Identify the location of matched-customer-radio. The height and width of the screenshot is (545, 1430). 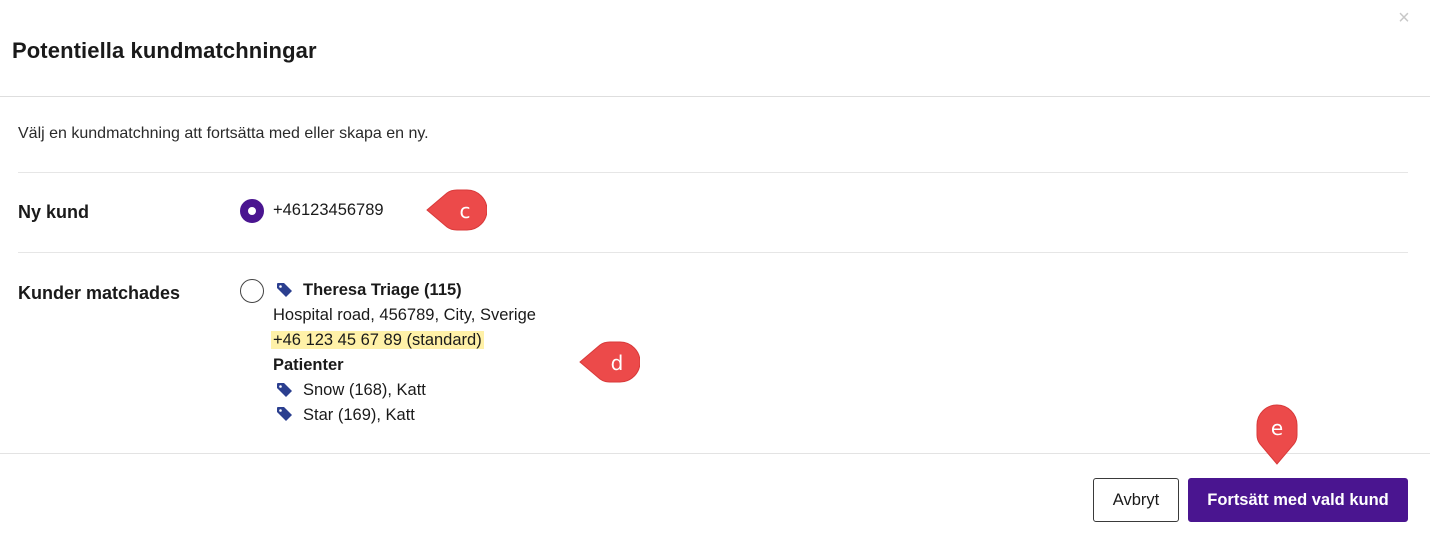
(252, 291).